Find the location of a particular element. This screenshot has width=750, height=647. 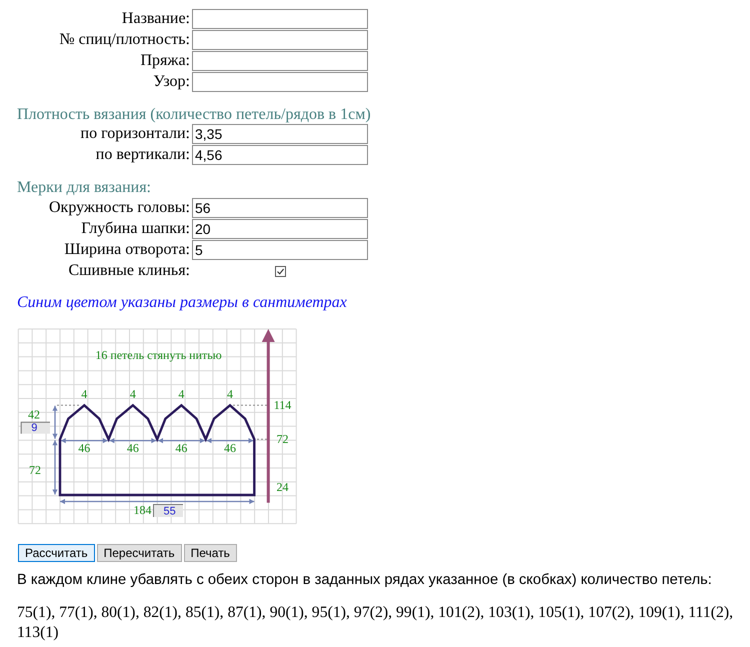

note-label: 16 петель стянуть нитью is located at coordinates (158, 355).